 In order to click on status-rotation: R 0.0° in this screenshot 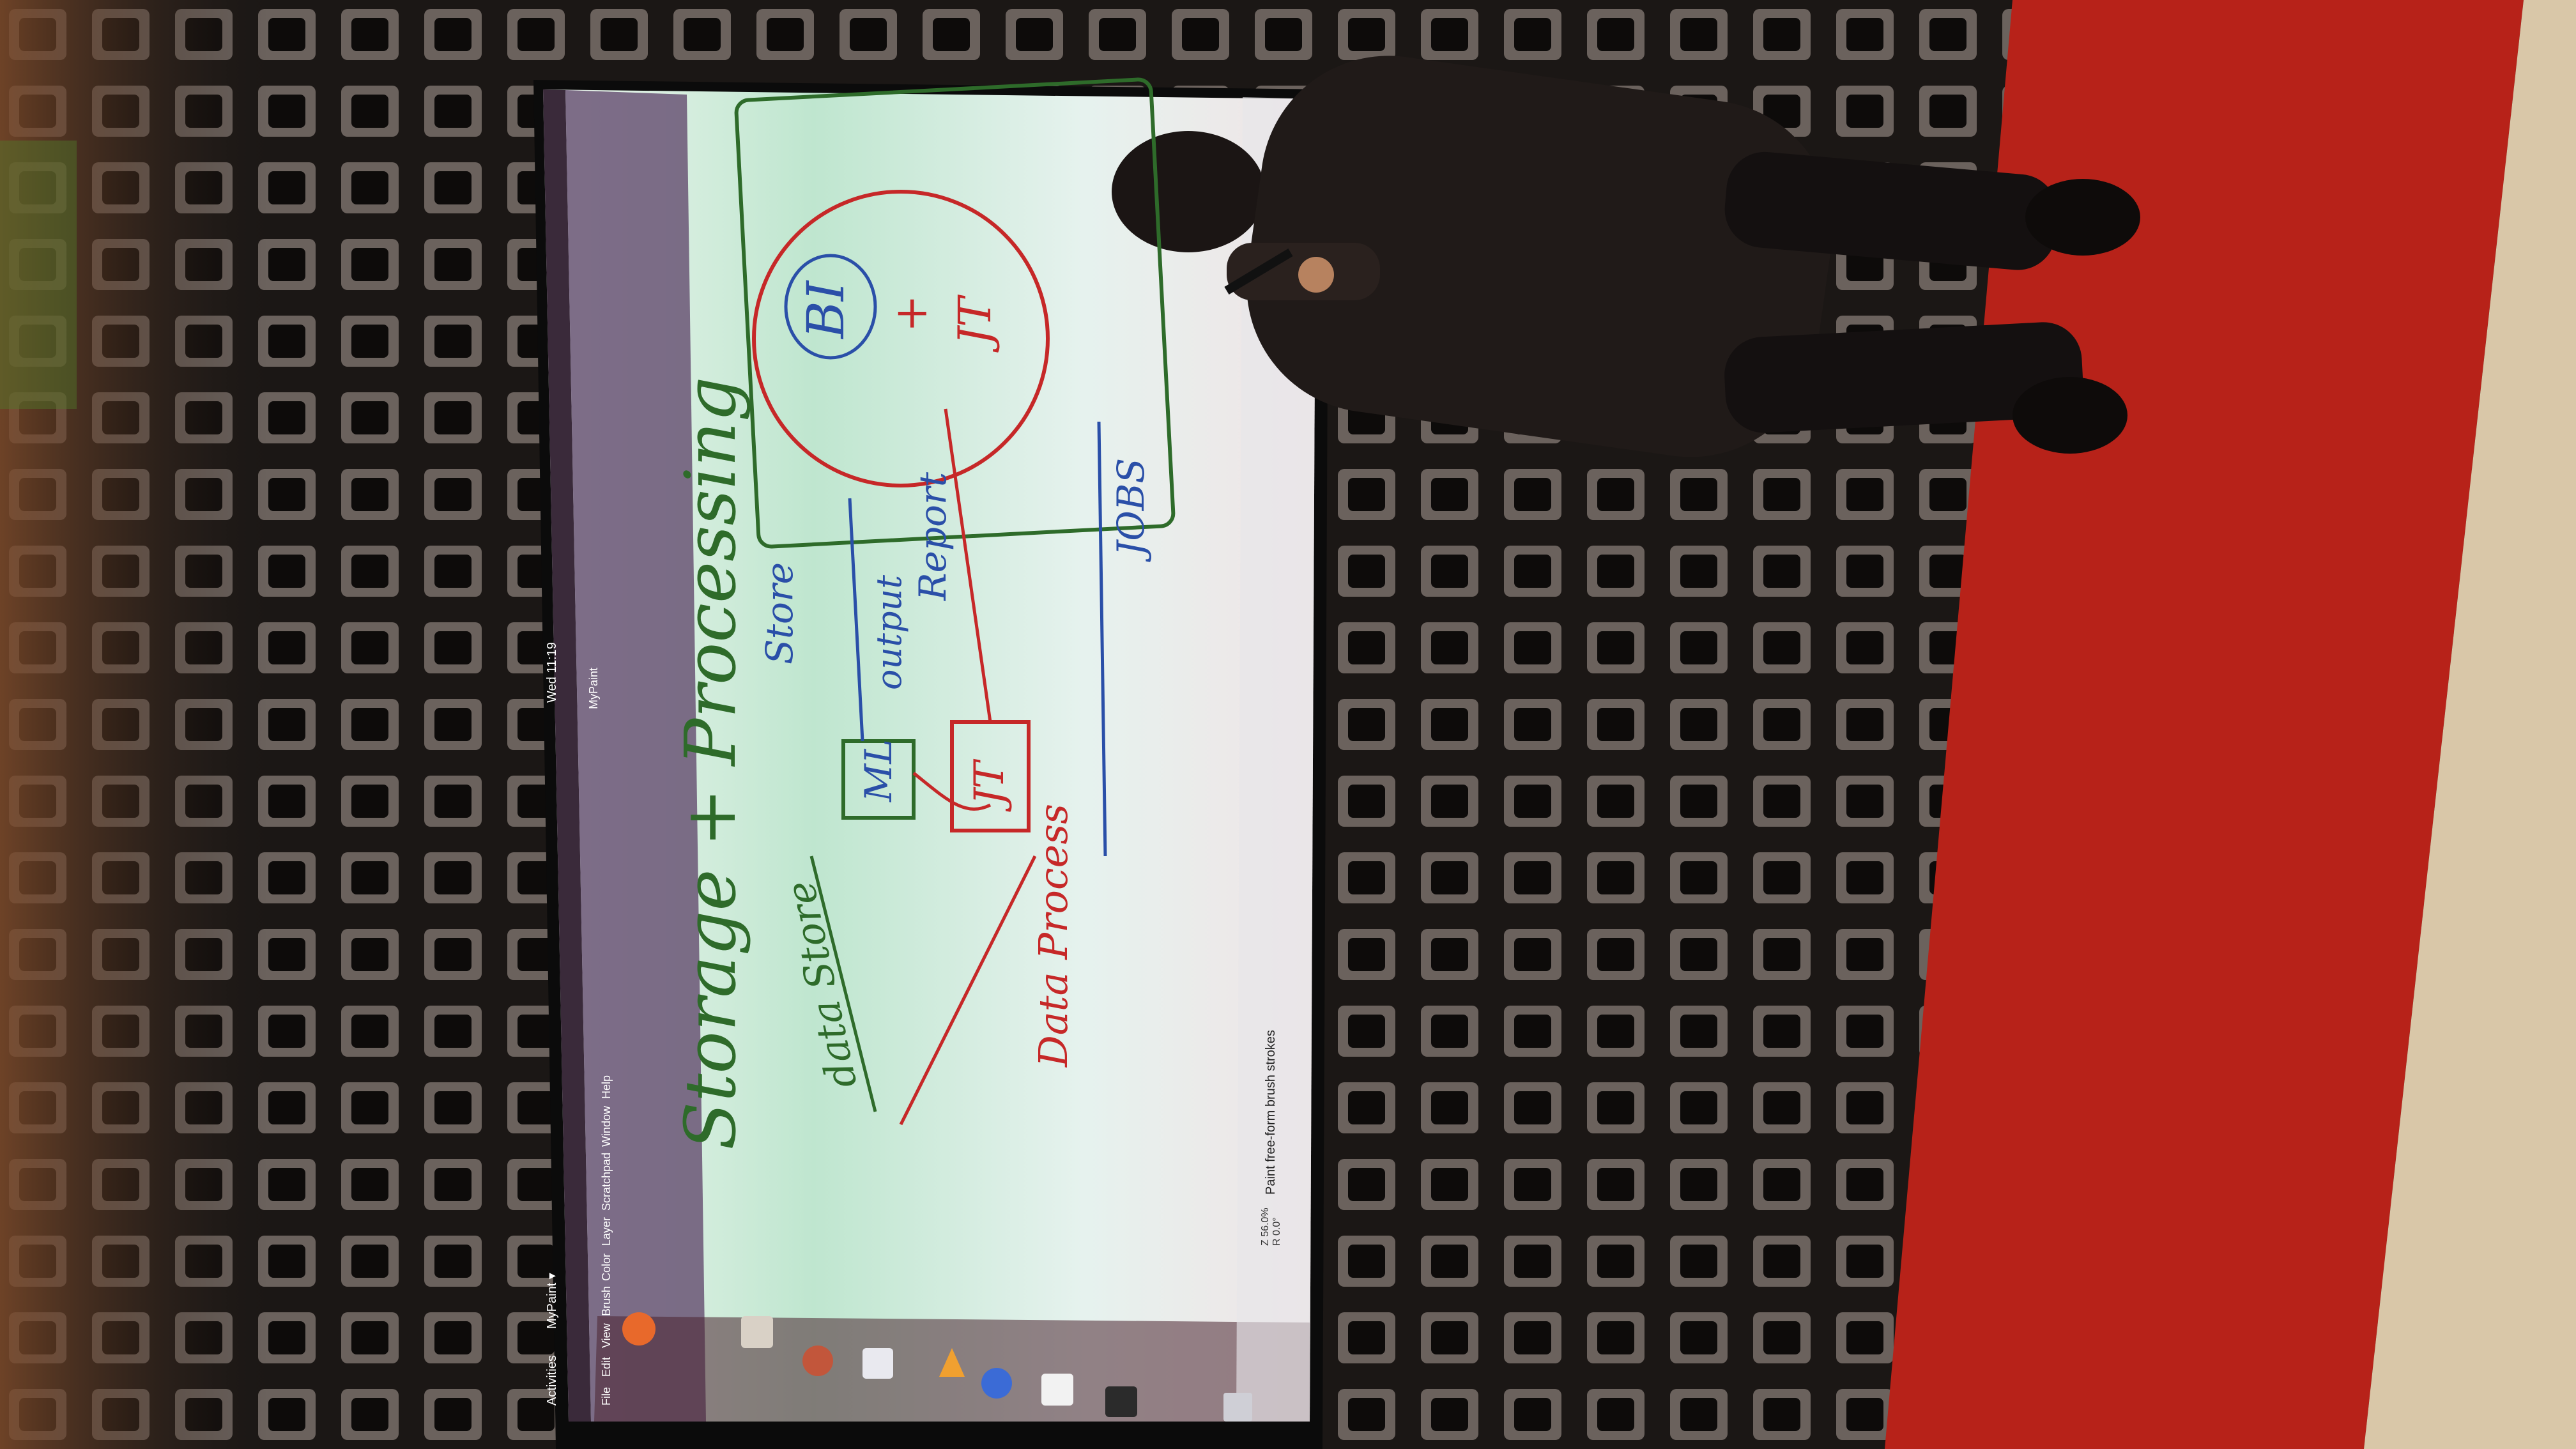, I will do `click(1276, 1231)`.